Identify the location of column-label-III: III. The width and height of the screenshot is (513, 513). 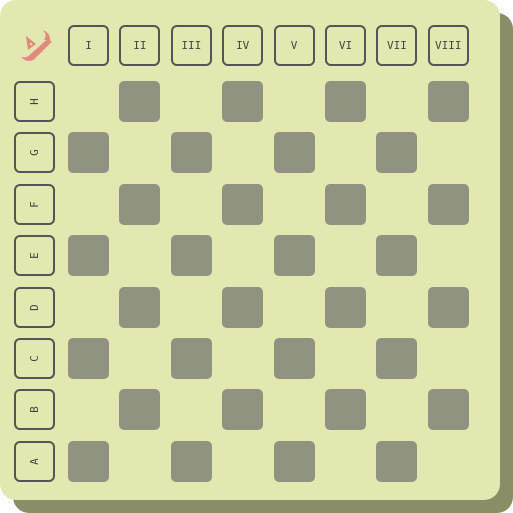
(191, 45).